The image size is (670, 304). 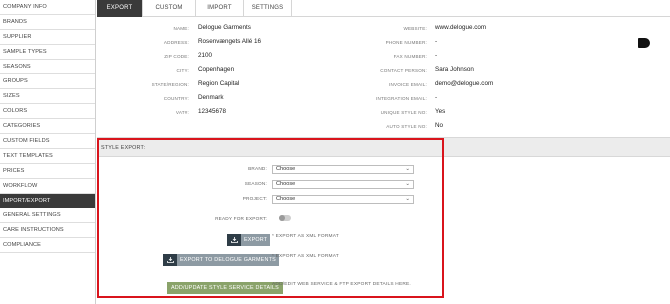 I want to click on export-to-delogue-button: EXPORT TO DELOGUE GARMENTS, so click(x=221, y=260).